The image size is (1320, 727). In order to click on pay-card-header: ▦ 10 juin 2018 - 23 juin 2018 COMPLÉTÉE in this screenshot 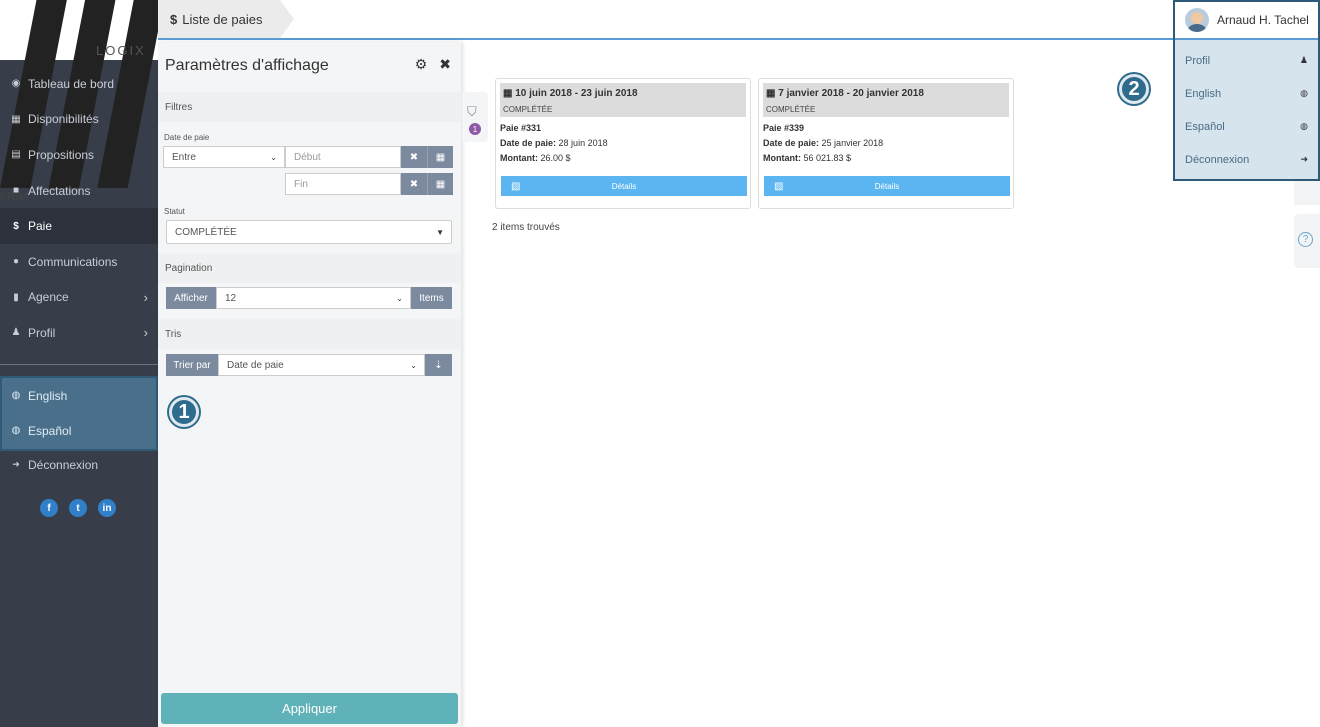, I will do `click(623, 100)`.